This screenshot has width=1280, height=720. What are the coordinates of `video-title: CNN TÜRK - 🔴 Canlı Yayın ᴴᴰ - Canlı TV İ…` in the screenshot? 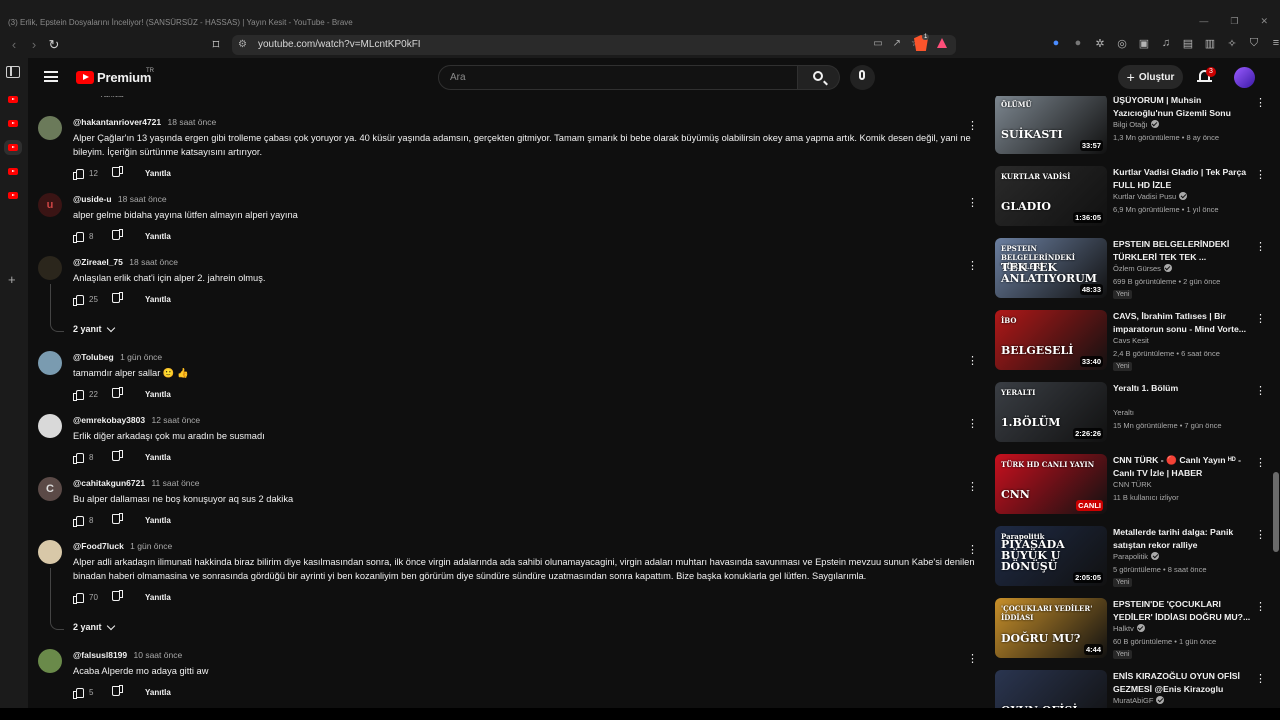 It's located at (1183, 467).